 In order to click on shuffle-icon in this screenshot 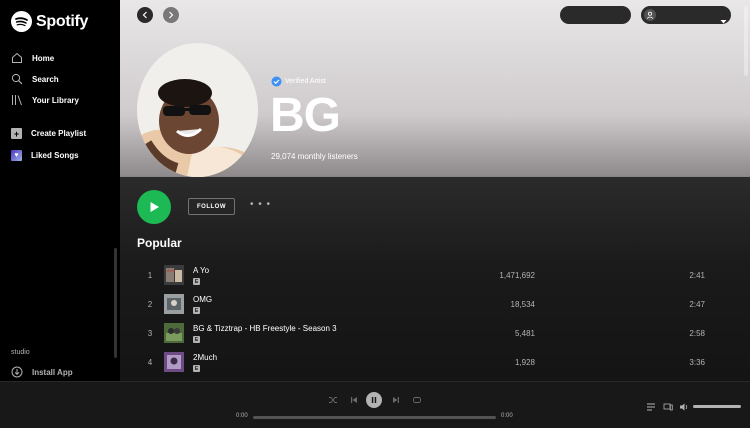, I will do `click(333, 400)`.